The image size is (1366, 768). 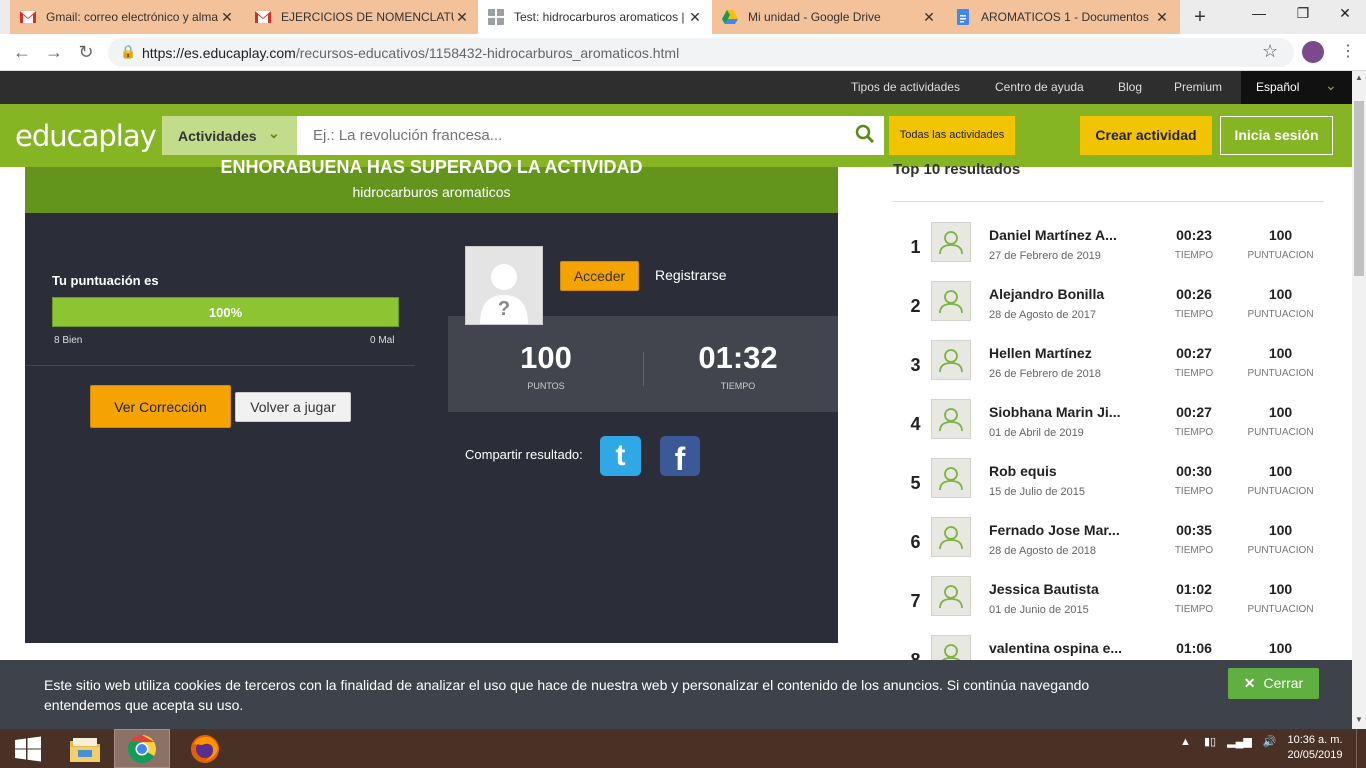 What do you see at coordinates (1194, 235) in the screenshot?
I see `result-time: 00:23` at bounding box center [1194, 235].